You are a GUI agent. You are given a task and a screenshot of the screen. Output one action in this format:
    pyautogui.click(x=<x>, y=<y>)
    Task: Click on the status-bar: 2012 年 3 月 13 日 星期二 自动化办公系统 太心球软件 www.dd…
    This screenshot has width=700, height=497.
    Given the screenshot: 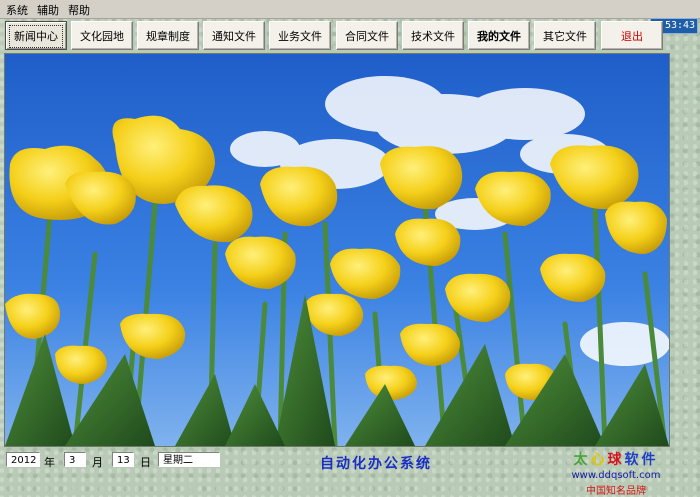 What is the action you would take?
    pyautogui.click(x=350, y=473)
    